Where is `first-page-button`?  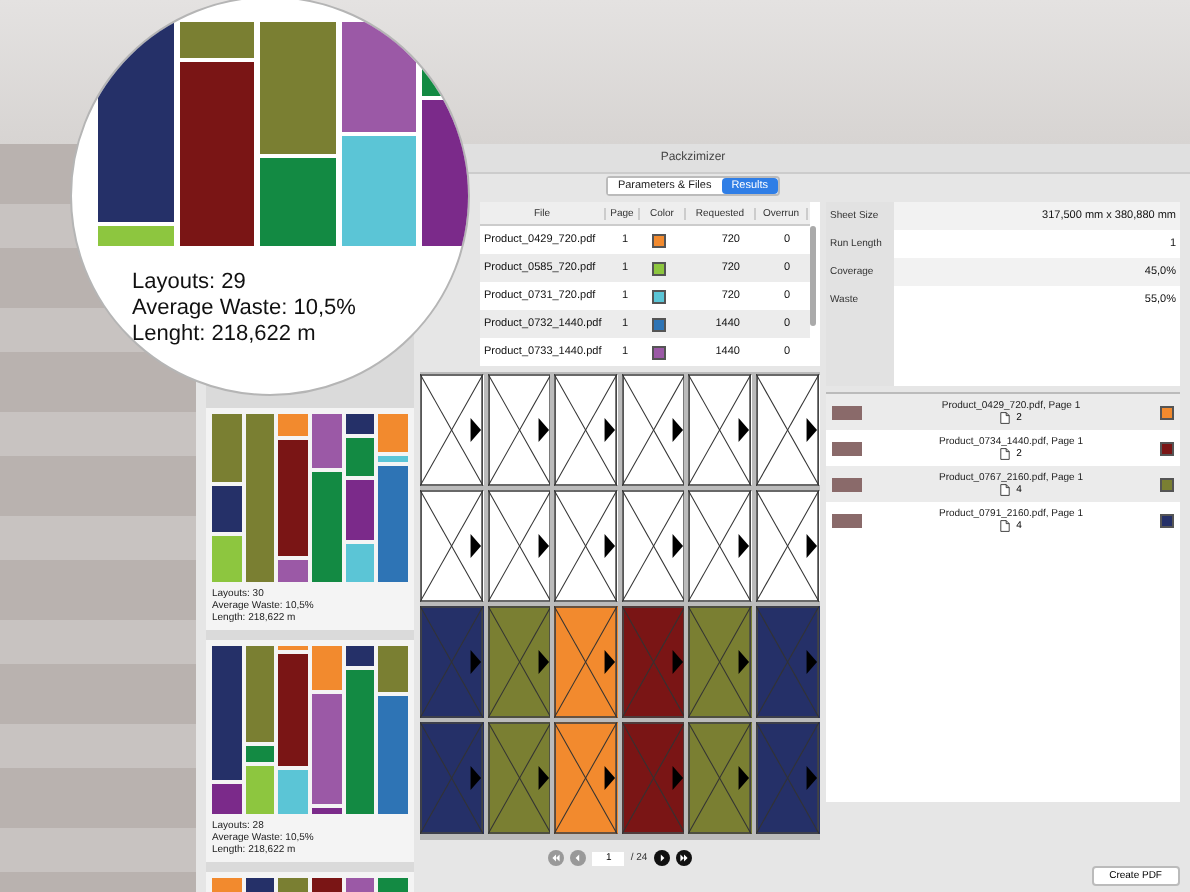 first-page-button is located at coordinates (556, 858).